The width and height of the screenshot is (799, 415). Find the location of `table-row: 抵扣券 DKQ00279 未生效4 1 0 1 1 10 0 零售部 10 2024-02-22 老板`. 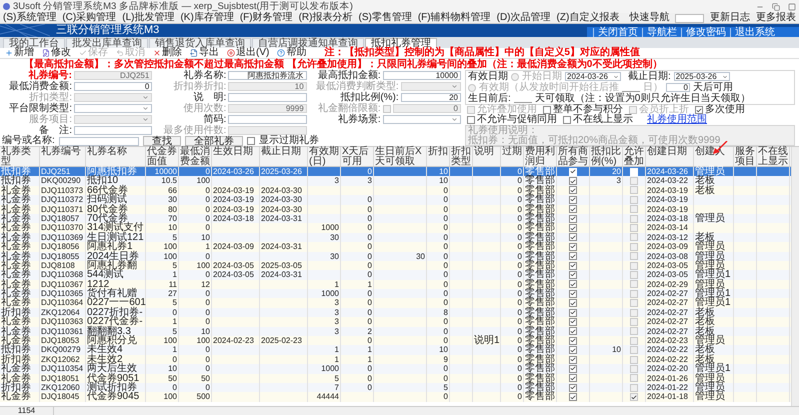

table-row: 抵扣券 DKQ00279 未生效4 1 0 1 1 10 0 零售部 10 2024-02-22 老板 is located at coordinates (395, 350).